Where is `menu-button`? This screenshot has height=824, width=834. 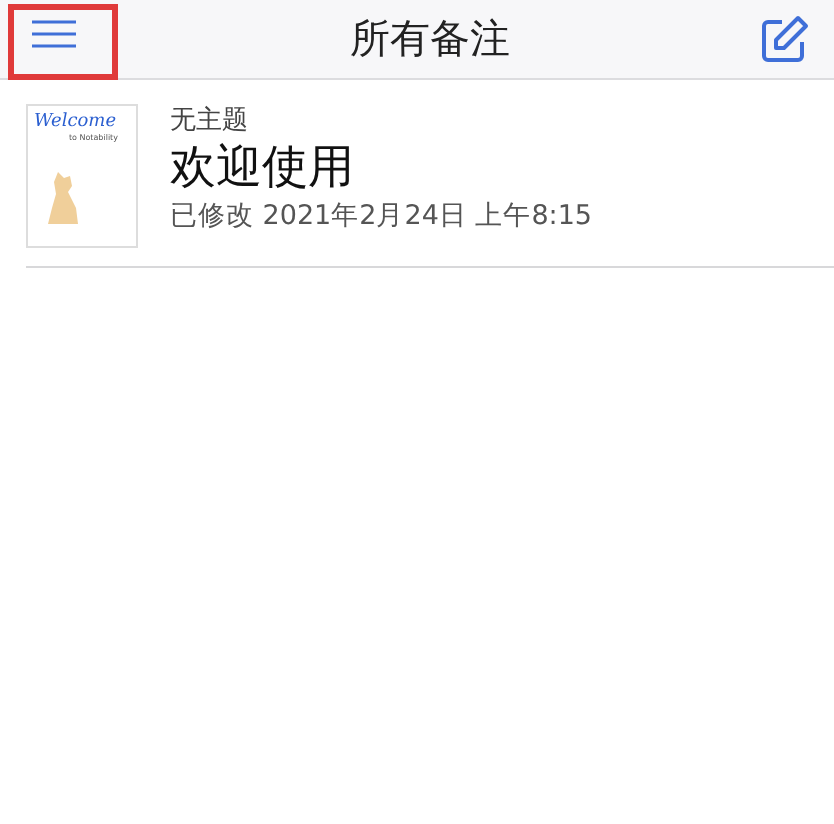
menu-button is located at coordinates (63, 41).